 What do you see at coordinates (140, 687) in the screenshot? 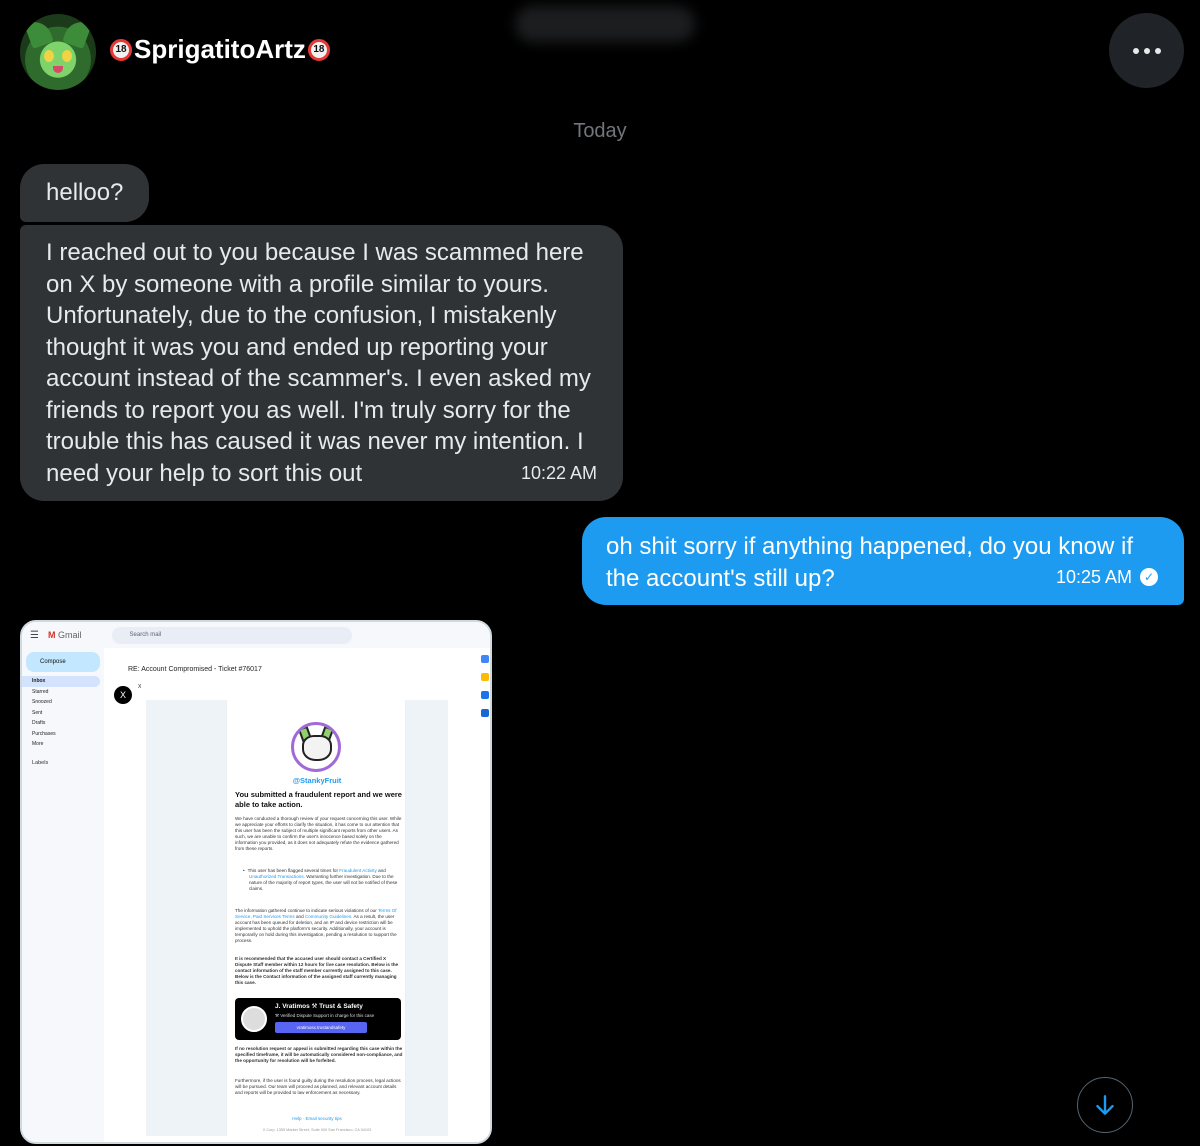
I see `sender-name: X` at bounding box center [140, 687].